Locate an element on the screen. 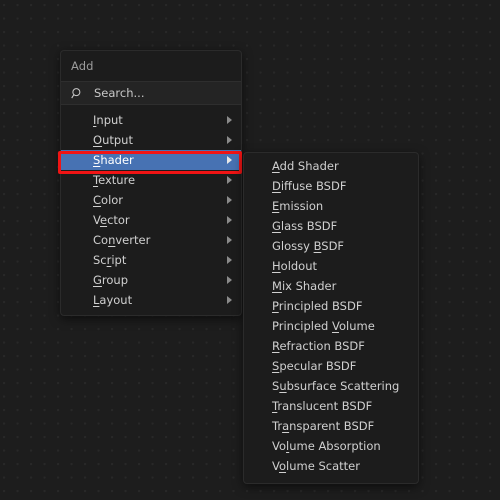 Image resolution: width=500 pixels, height=500 pixels. submenu-item-add-shader: Add Shader is located at coordinates (331, 166).